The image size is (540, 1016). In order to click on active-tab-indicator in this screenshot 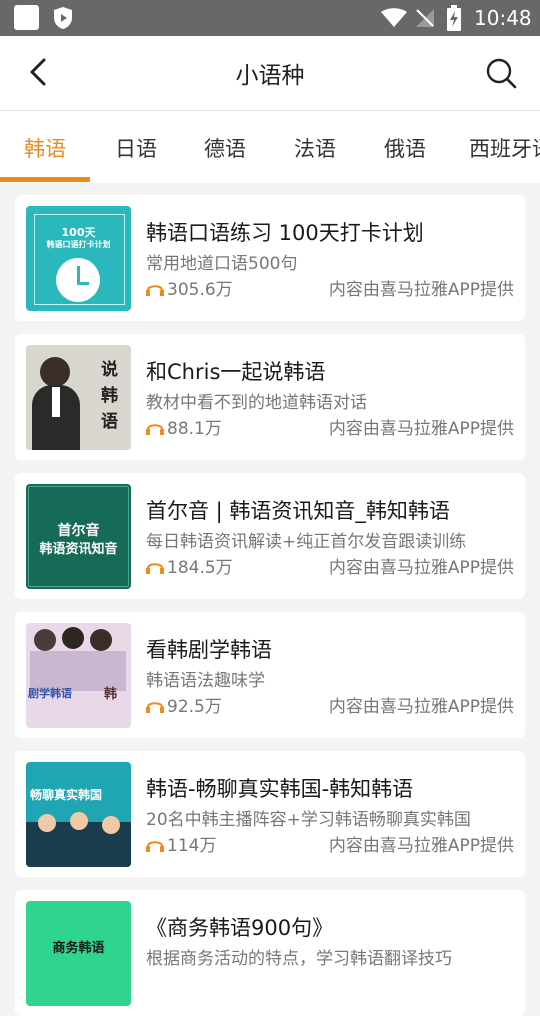, I will do `click(45, 179)`.